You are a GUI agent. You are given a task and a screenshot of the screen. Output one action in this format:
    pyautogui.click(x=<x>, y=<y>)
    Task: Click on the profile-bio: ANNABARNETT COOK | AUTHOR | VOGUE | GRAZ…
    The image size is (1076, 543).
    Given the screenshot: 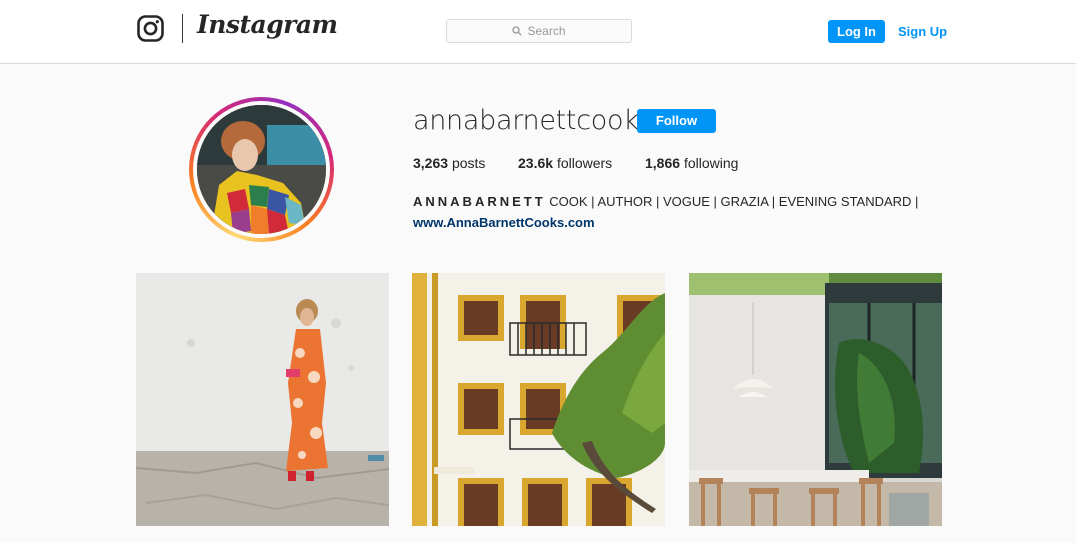 What is the action you would take?
    pyautogui.click(x=683, y=212)
    